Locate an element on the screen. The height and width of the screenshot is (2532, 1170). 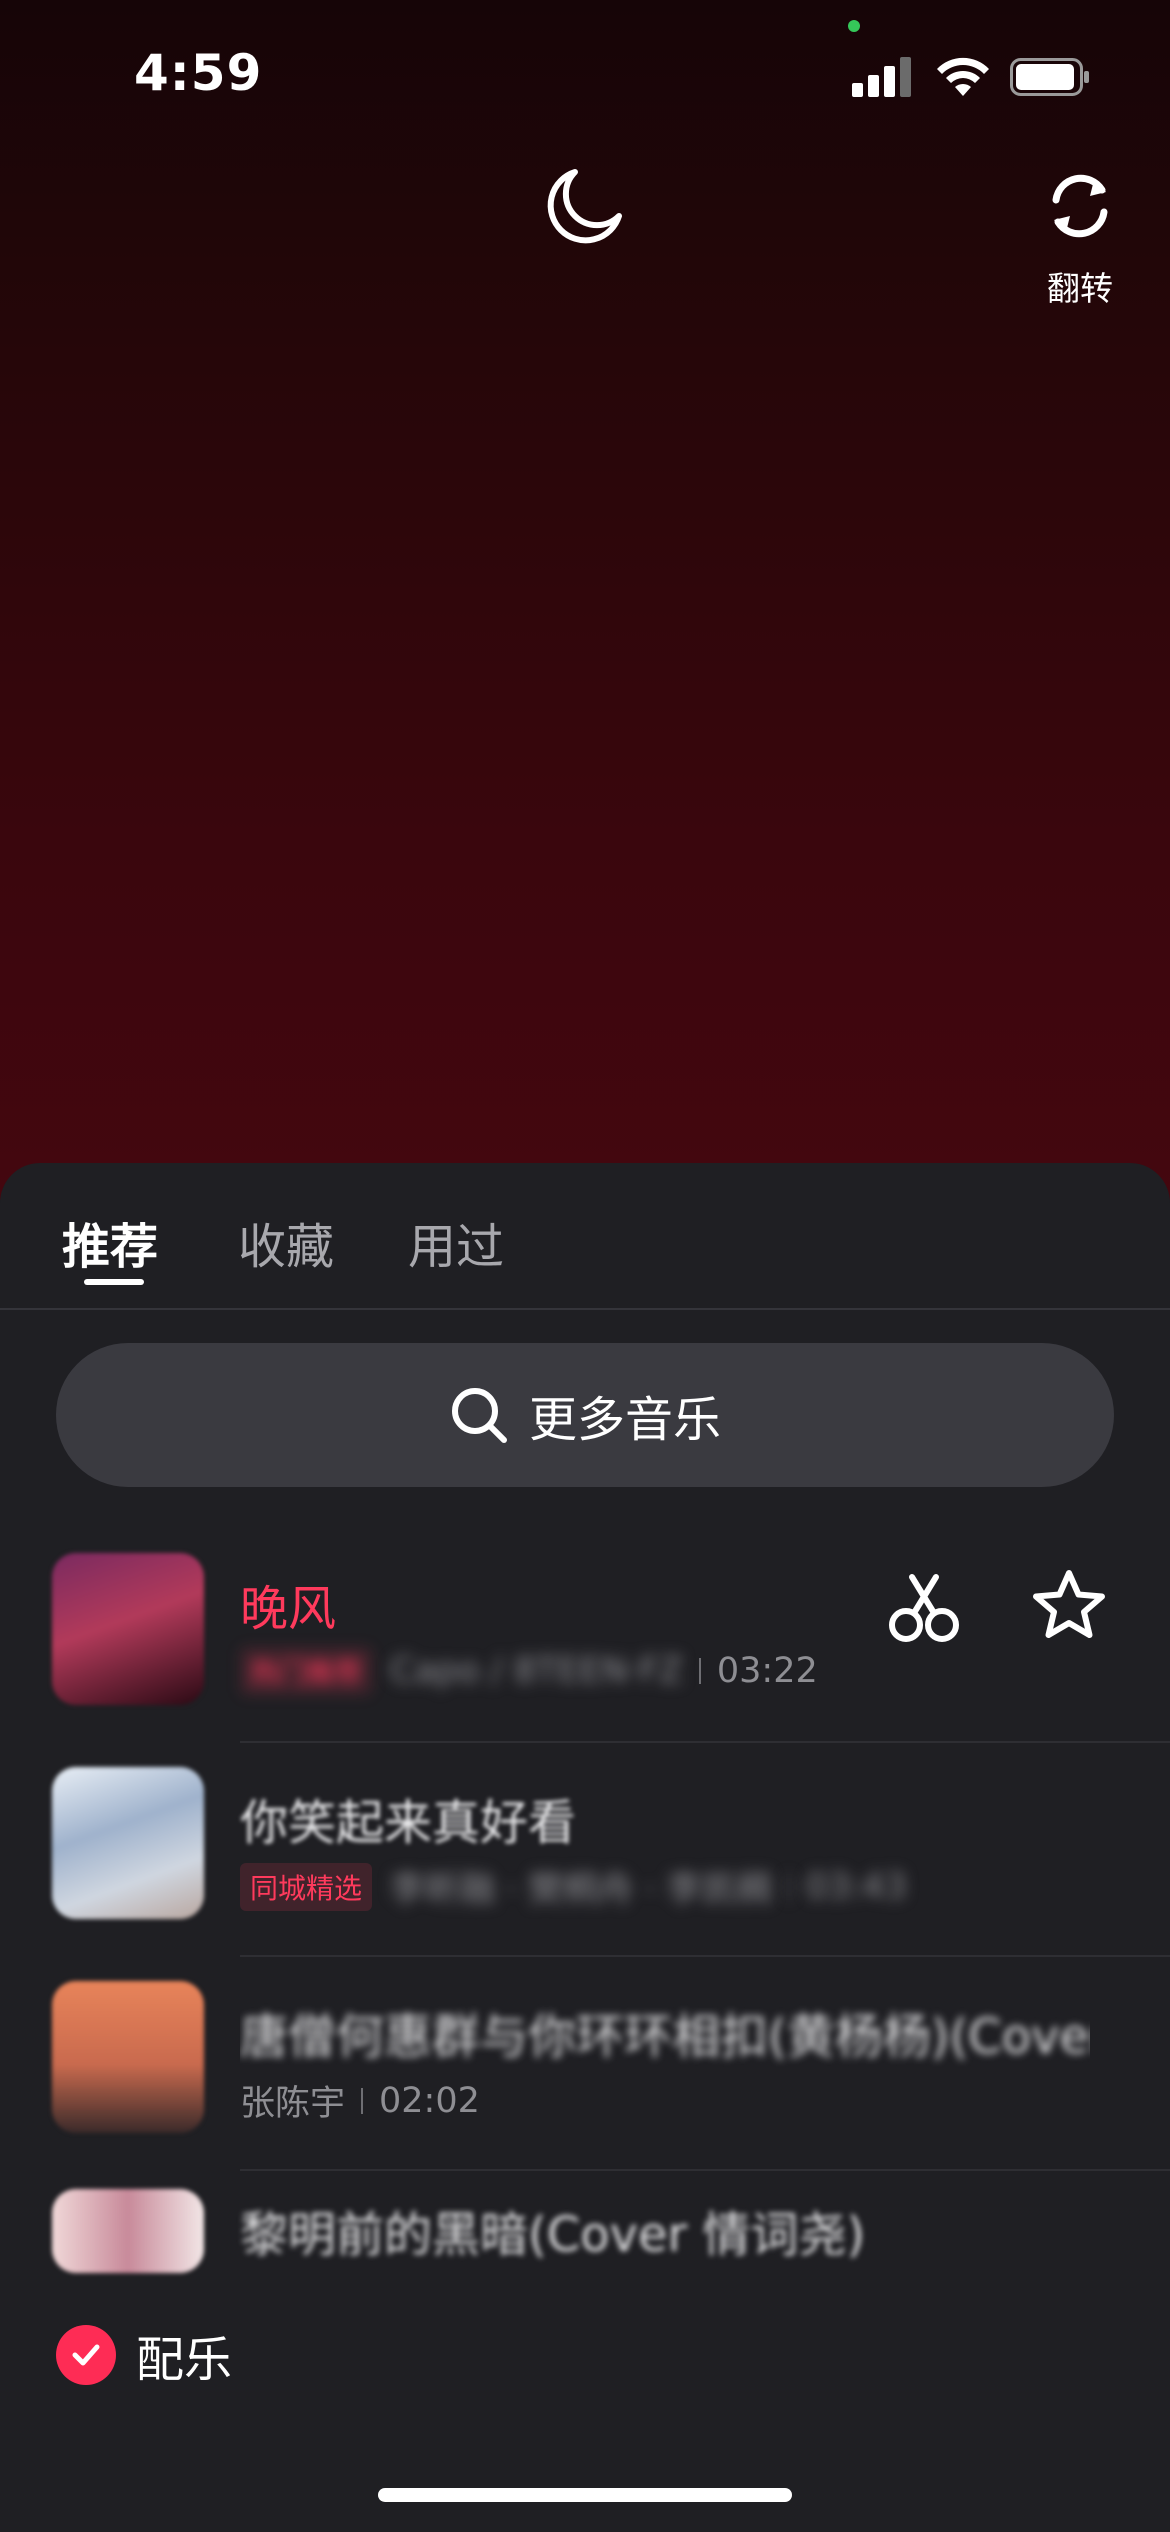
more-music-search-button: 更多音乐 is located at coordinates (585, 1415).